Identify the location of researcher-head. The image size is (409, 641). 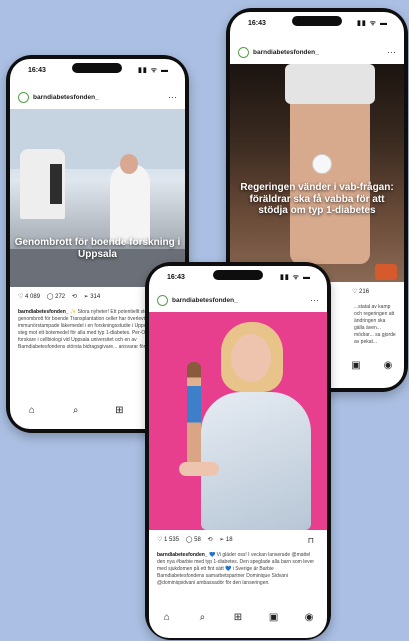
(129, 164).